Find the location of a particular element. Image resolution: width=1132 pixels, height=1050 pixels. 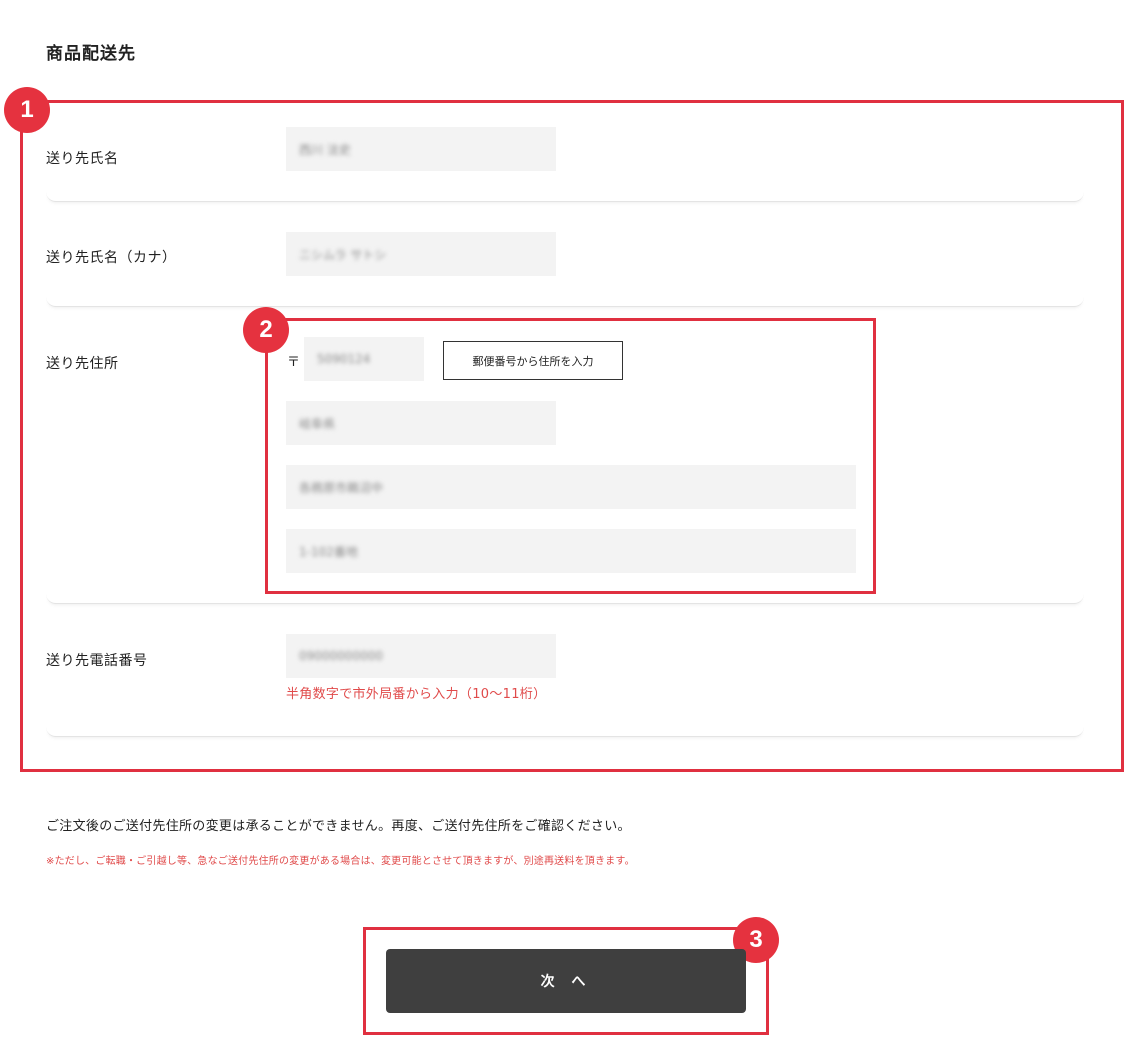

zip-input-value: 5090124 is located at coordinates (344, 359).